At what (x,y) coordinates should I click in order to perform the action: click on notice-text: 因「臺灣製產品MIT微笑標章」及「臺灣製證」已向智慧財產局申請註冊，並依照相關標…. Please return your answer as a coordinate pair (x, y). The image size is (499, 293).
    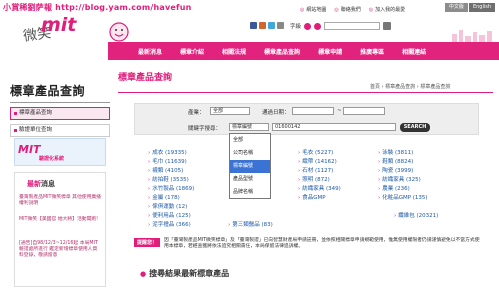
    Looking at the image, I should click on (322, 243).